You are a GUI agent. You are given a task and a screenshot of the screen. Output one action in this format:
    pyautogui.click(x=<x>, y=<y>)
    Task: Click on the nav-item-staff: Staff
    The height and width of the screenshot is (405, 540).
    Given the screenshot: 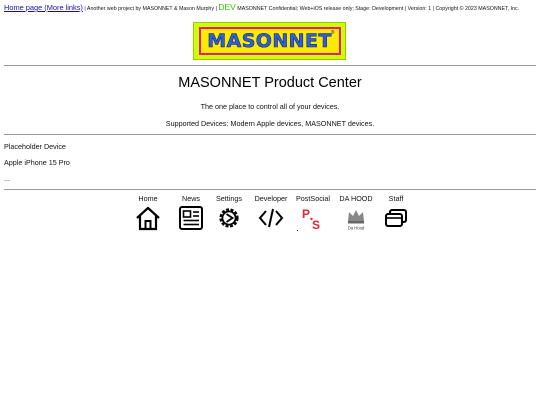 What is the action you would take?
    pyautogui.click(x=396, y=212)
    